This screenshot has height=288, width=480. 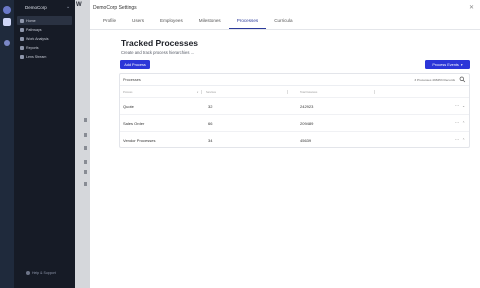 I want to click on sidebar-item-pathways: Pathways, so click(x=44, y=29).